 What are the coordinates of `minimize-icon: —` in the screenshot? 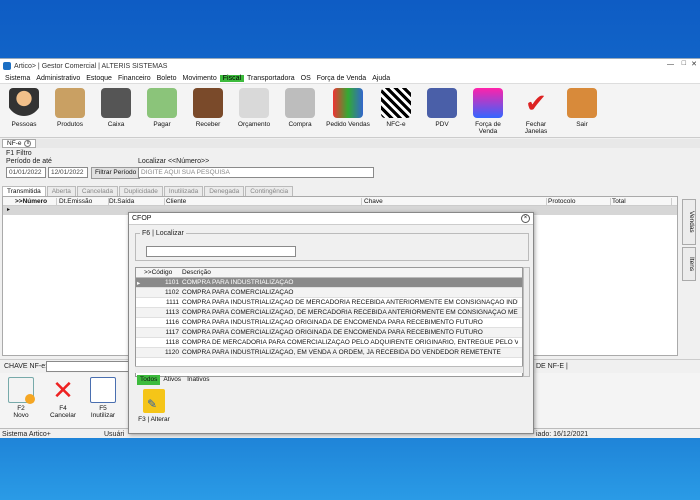 It's located at (670, 64).